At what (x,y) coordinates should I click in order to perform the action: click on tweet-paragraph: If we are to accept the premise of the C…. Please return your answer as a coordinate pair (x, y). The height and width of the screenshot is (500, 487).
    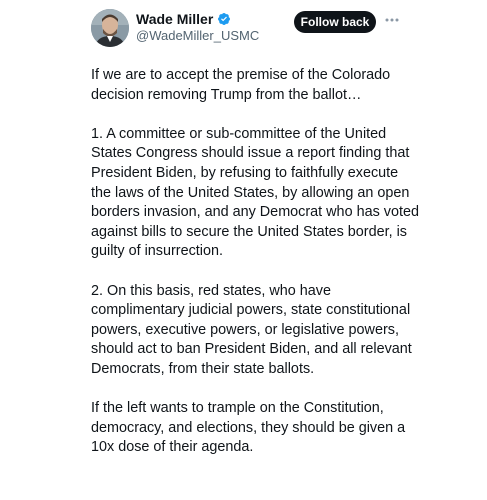
    Looking at the image, I should click on (241, 85).